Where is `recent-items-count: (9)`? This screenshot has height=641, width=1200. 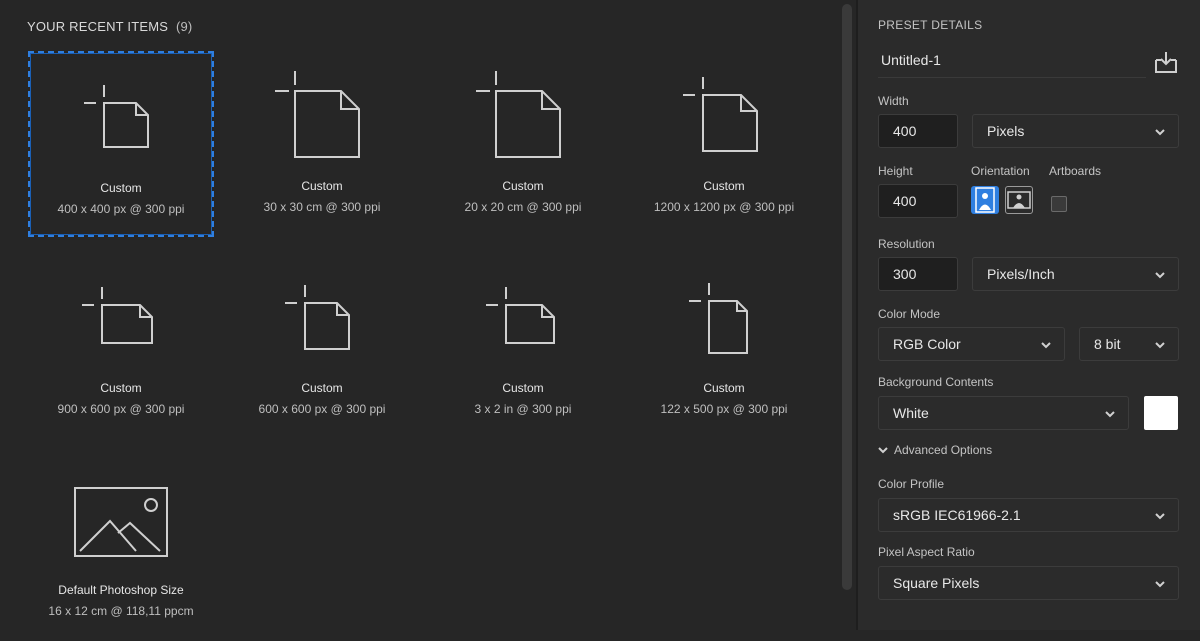
recent-items-count: (9) is located at coordinates (184, 26).